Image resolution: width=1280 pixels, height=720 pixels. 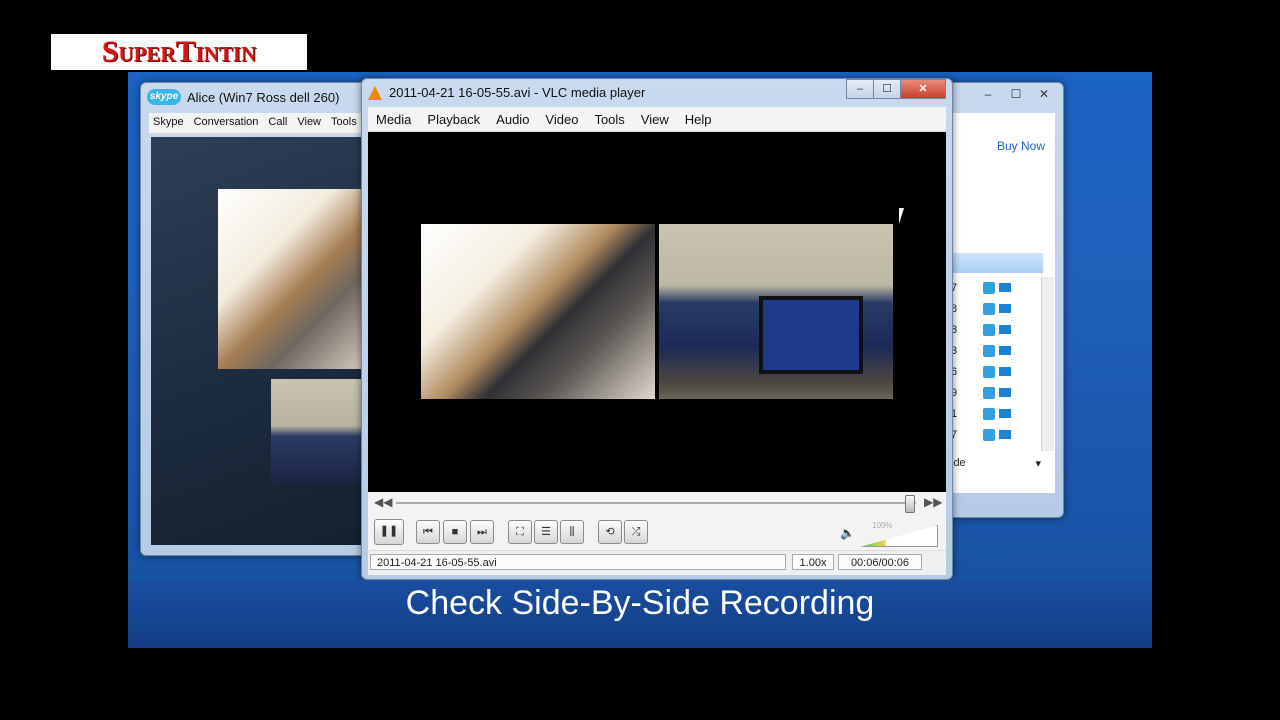 What do you see at coordinates (954, 371) in the screenshot?
I see `contact-number: 6` at bounding box center [954, 371].